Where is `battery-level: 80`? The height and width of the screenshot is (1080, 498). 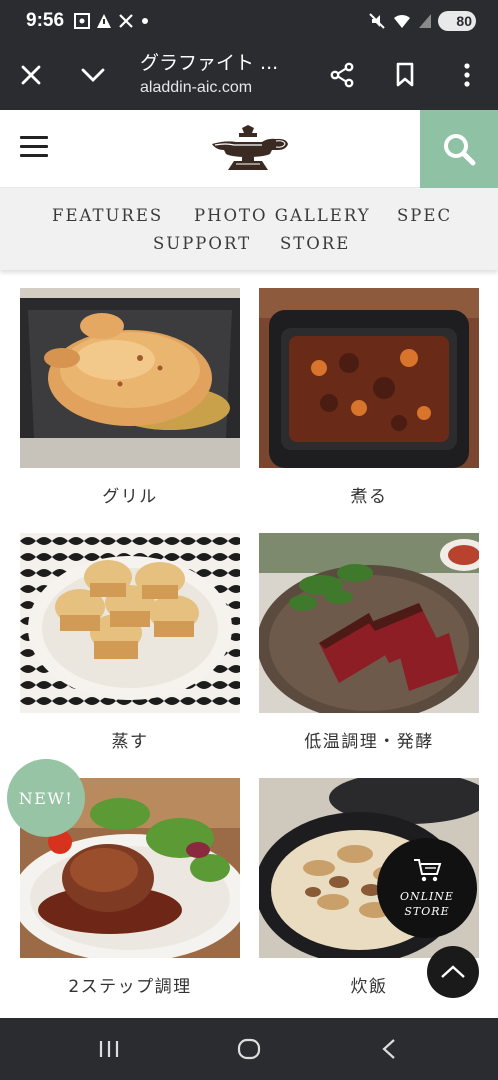 battery-level: 80 is located at coordinates (464, 21).